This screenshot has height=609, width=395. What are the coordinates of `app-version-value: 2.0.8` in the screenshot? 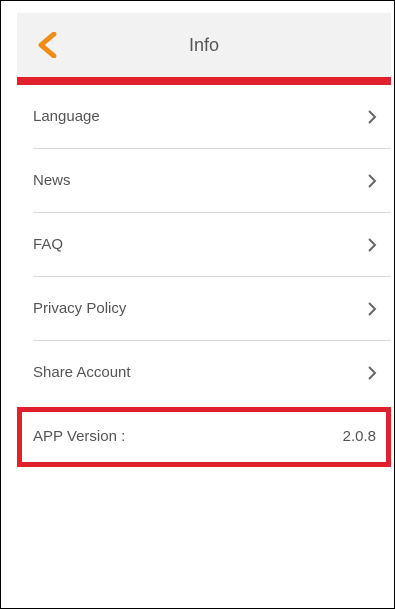 It's located at (359, 436).